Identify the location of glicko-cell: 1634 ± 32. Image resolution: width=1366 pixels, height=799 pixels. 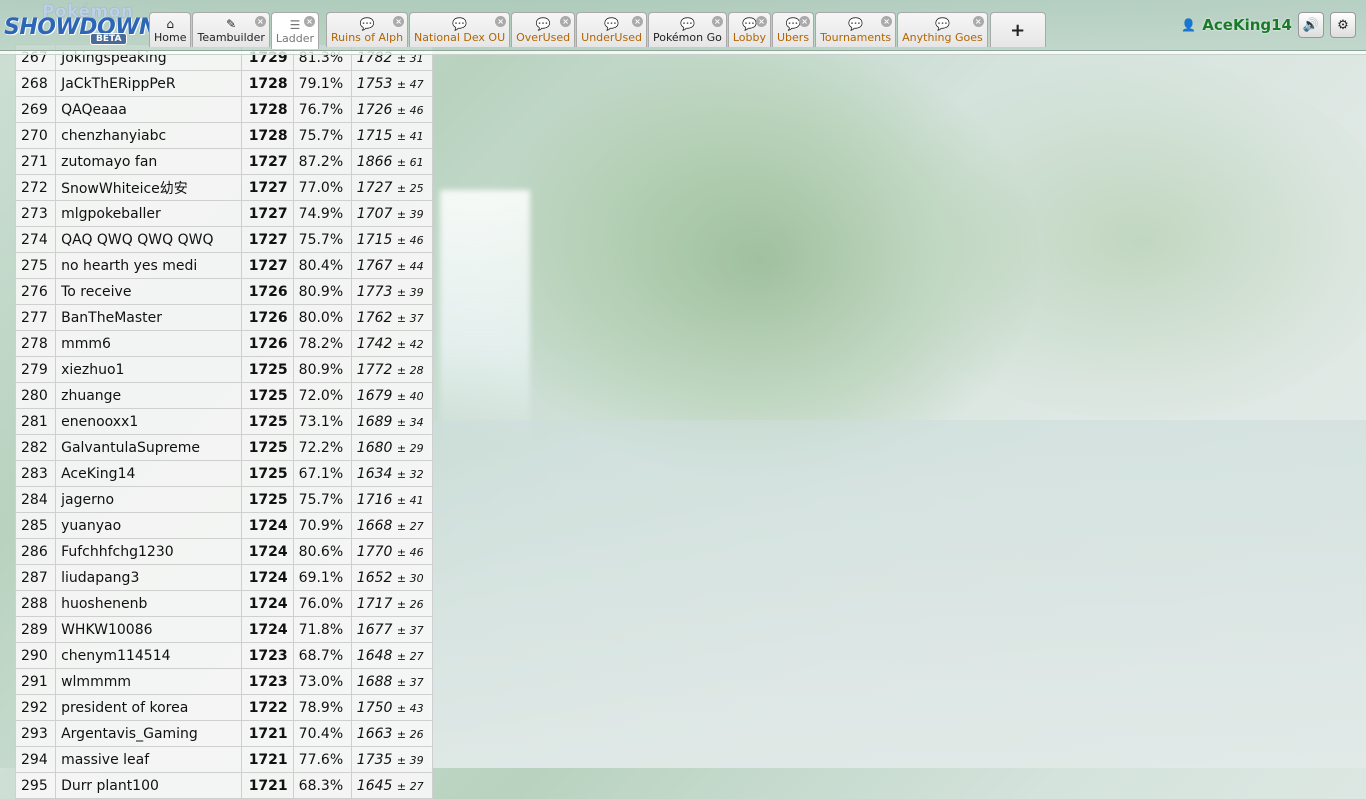
(392, 473).